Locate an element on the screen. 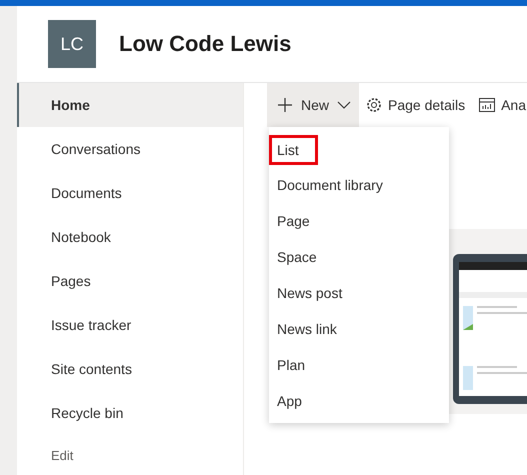  settings-icon is located at coordinates (374, 105).